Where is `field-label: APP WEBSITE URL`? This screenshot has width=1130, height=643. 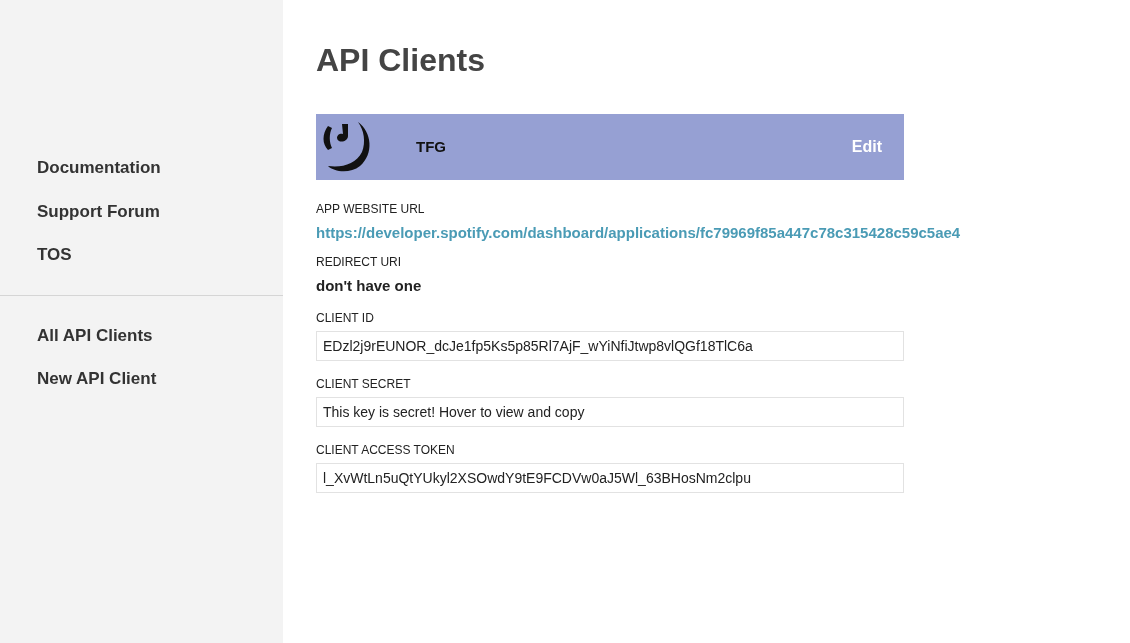
field-label: APP WEBSITE URL is located at coordinates (371, 209).